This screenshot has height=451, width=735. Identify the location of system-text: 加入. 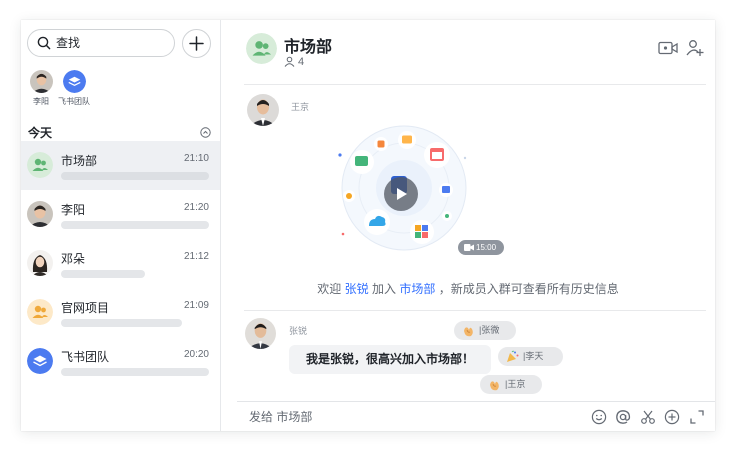
(383, 289).